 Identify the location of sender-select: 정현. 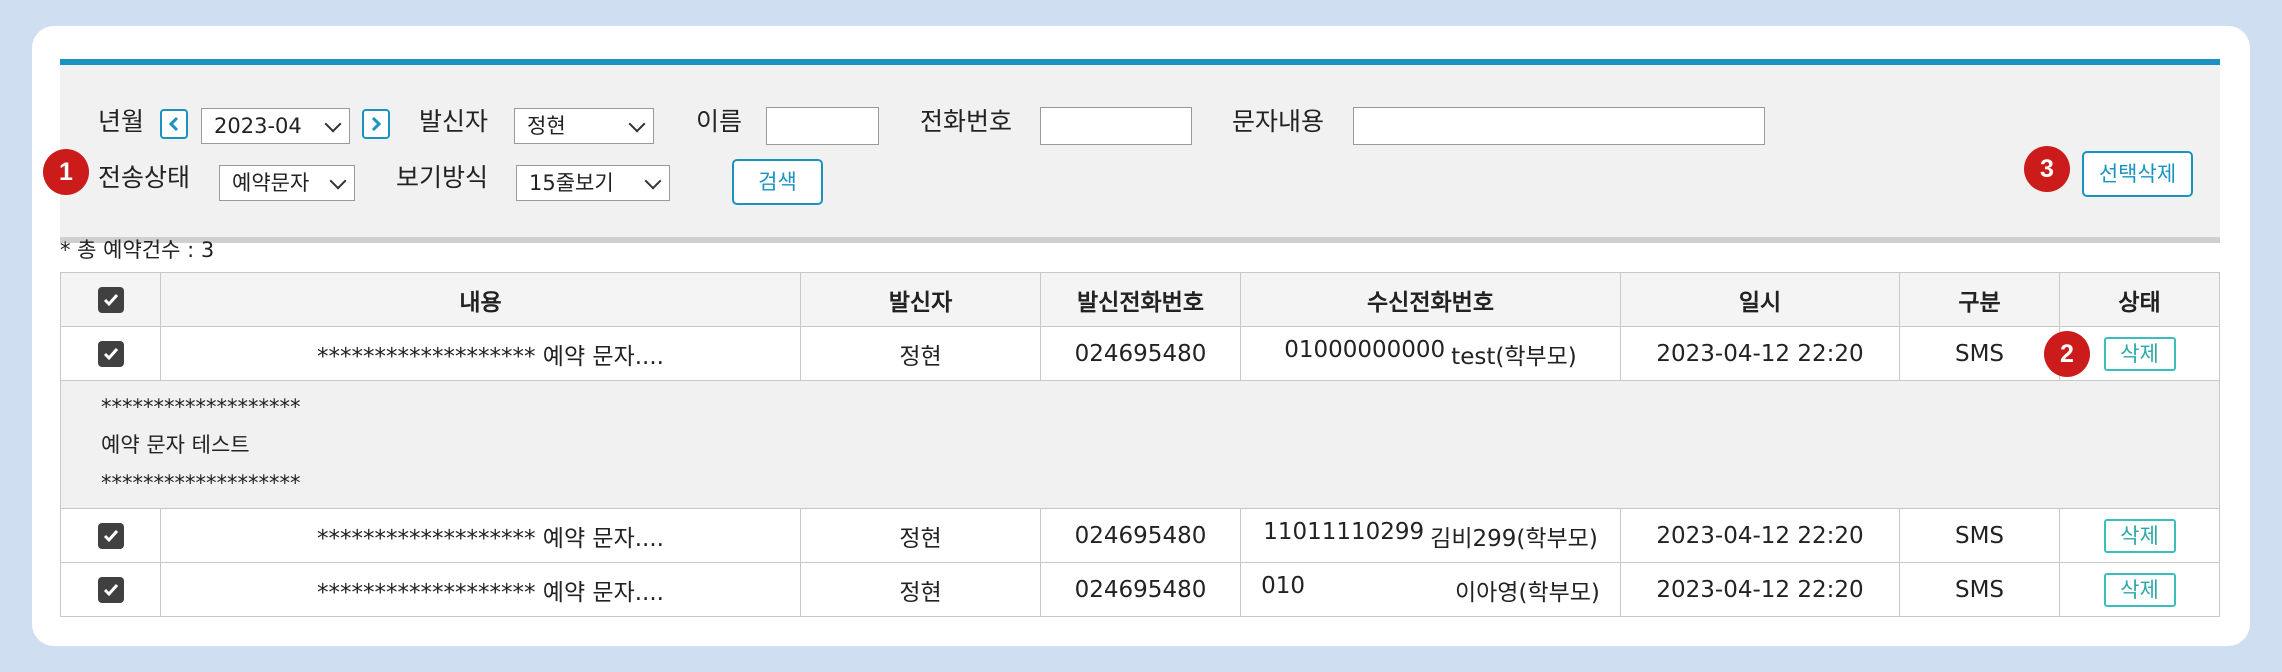
(584, 126).